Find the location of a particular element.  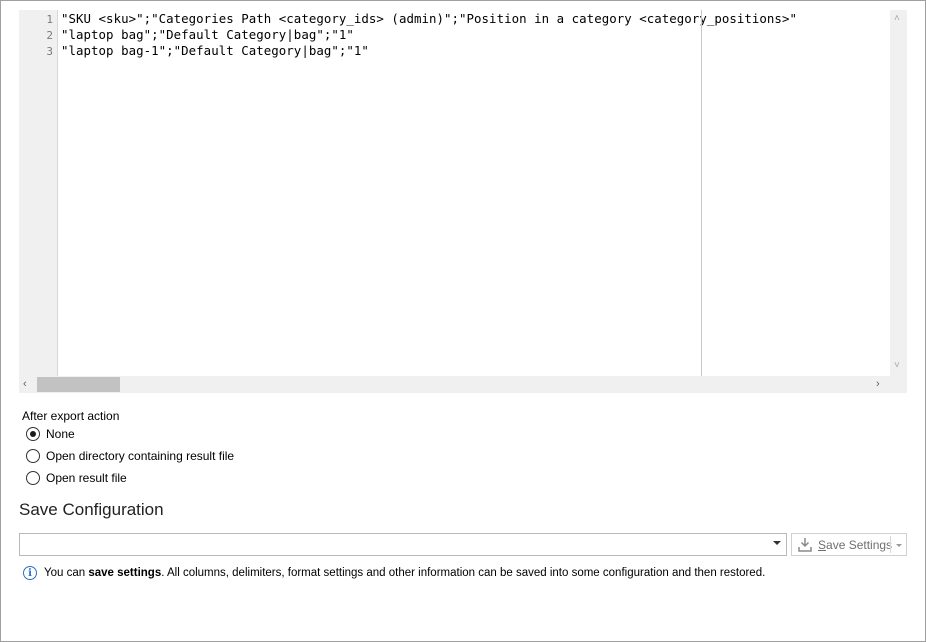

radio-open-directory: Open directory containing result file is located at coordinates (130, 456).